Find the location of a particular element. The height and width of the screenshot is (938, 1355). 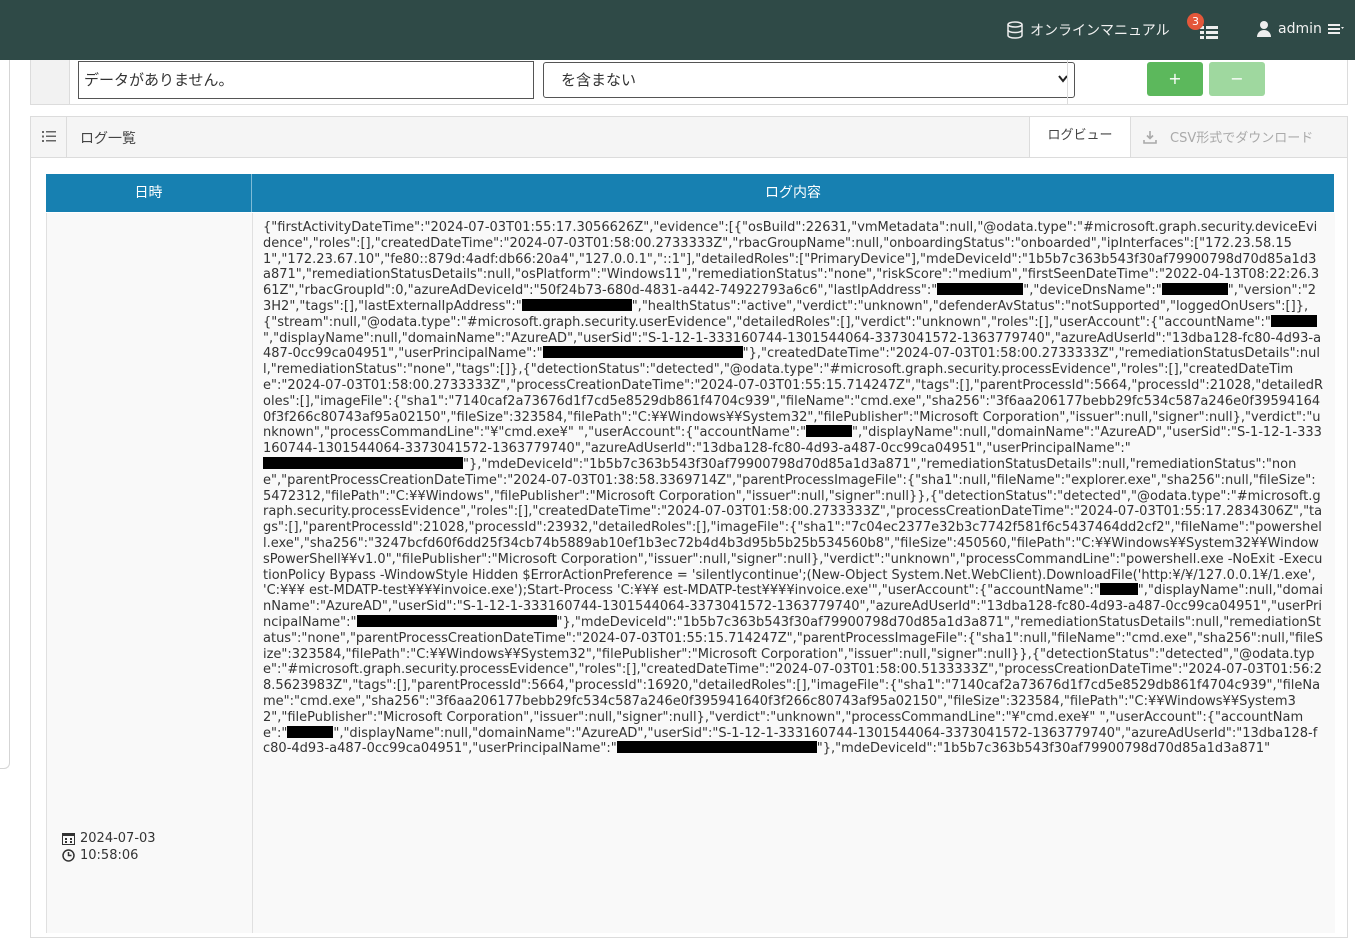

left-sidebar-edge is located at coordinates (5, 414).